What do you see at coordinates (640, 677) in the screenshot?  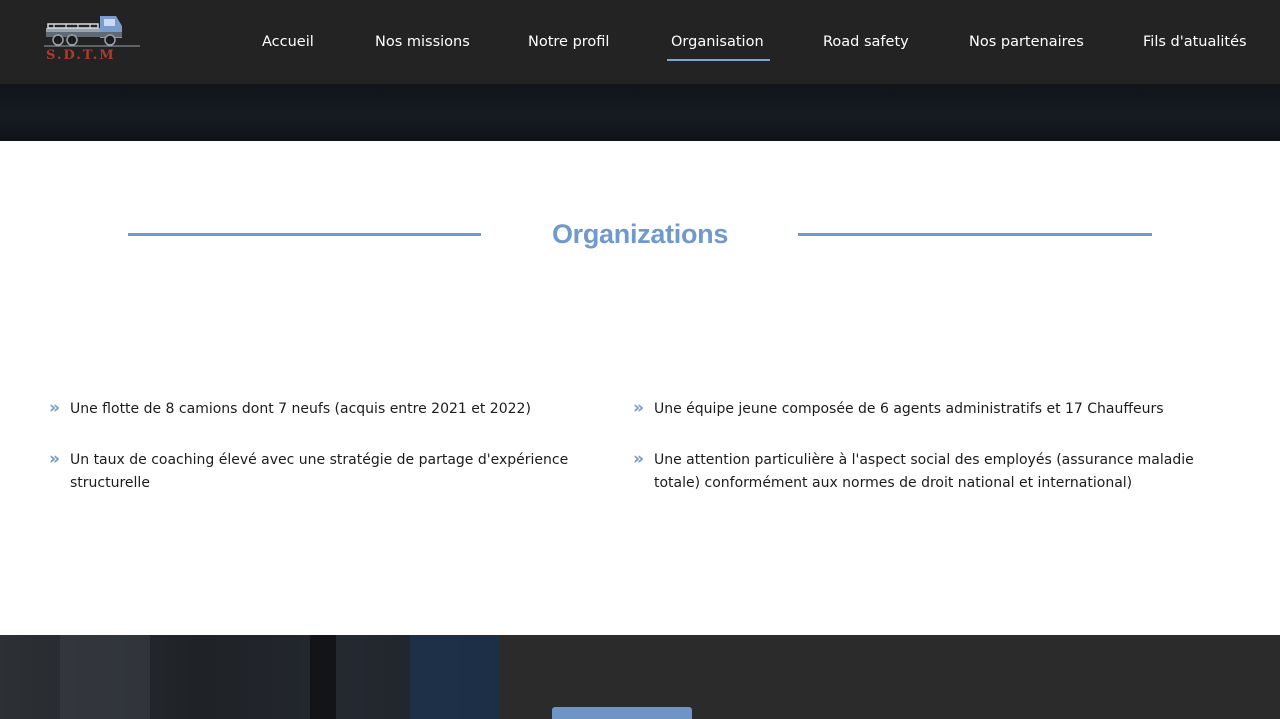 I see `next-section` at bounding box center [640, 677].